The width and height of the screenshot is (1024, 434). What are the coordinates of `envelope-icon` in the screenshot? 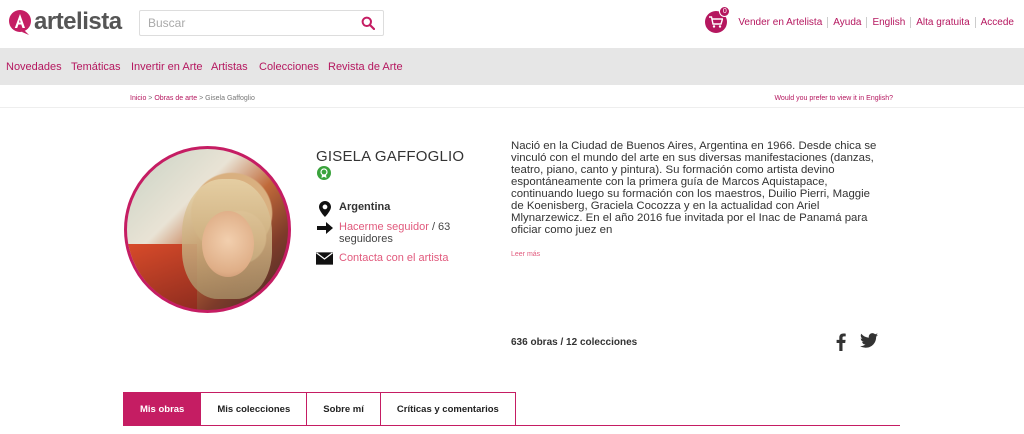 It's located at (324, 258).